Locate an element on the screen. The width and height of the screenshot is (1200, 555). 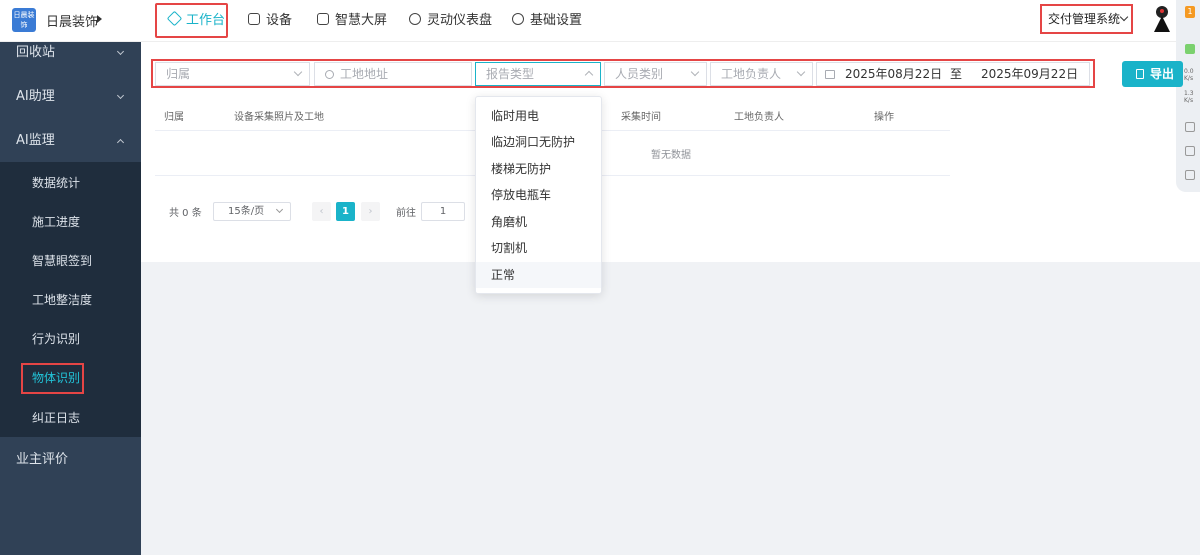
sidebar-item-ai-supervision: AI监理 is located at coordinates (70, 141).